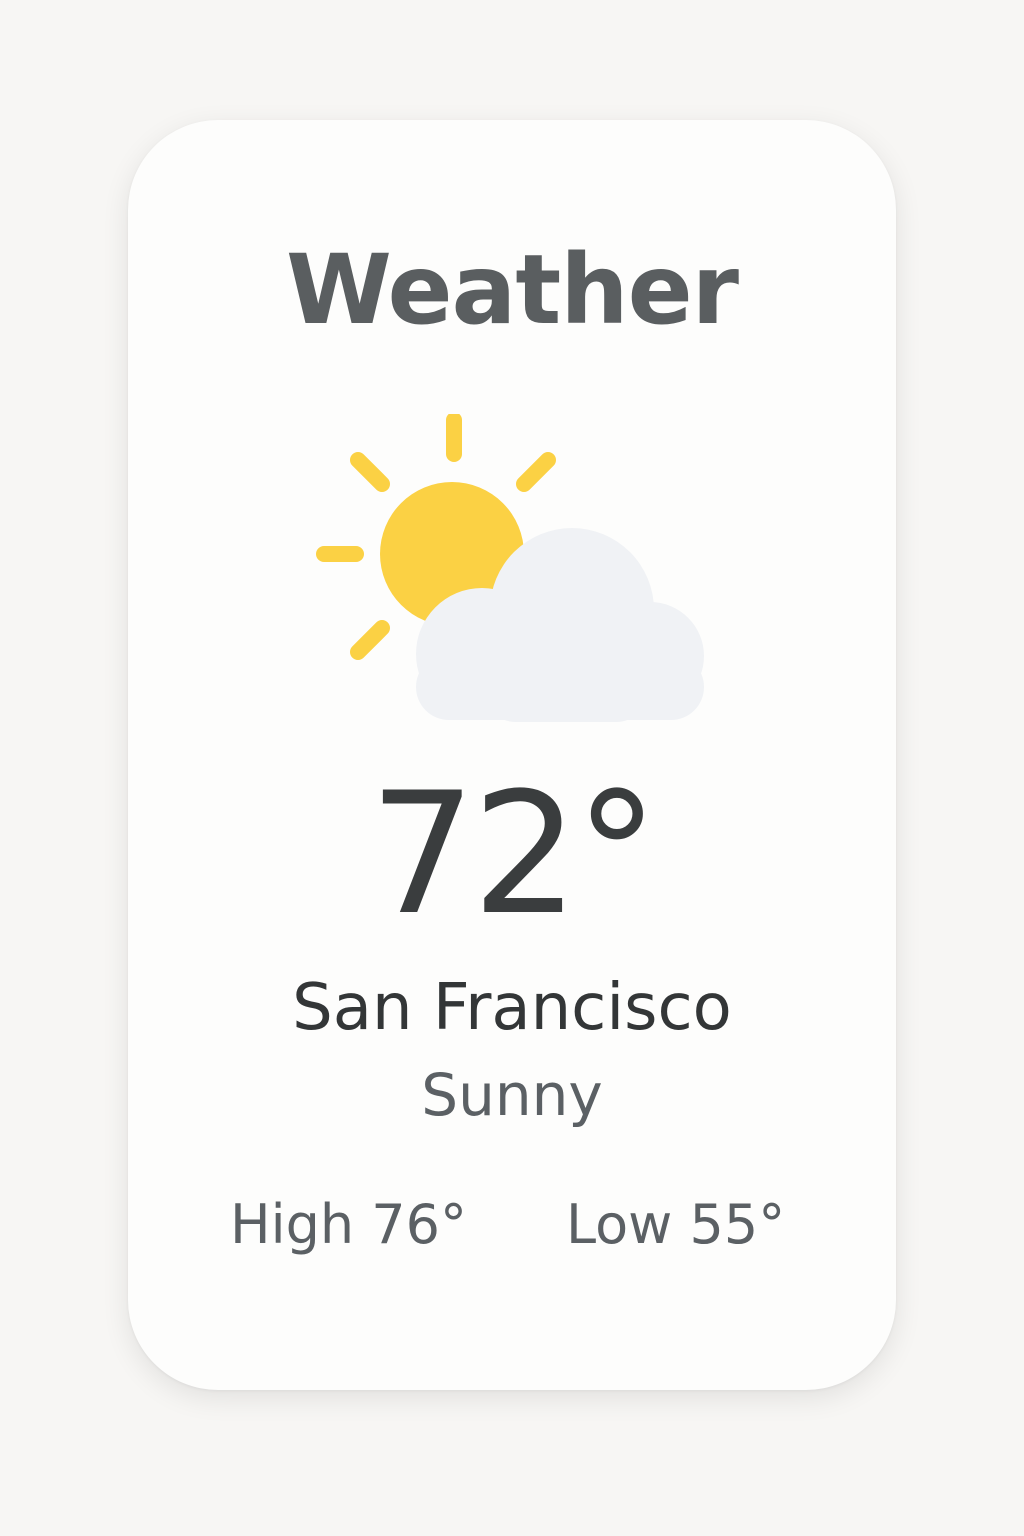 This screenshot has width=1024, height=1536. Describe the element at coordinates (512, 1095) in the screenshot. I see `weather-condition: Sunny` at that location.